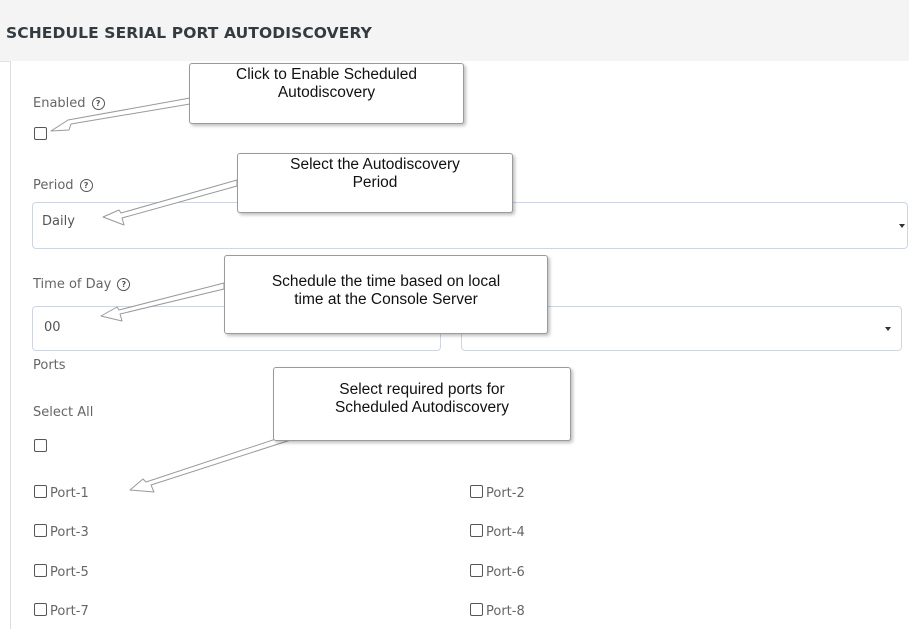 The image size is (909, 629). I want to click on port-label: Port-3, so click(69, 532).